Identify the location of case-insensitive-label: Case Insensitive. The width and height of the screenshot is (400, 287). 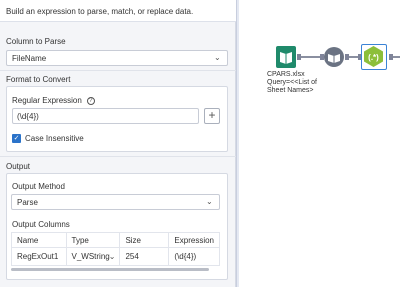
(54, 138).